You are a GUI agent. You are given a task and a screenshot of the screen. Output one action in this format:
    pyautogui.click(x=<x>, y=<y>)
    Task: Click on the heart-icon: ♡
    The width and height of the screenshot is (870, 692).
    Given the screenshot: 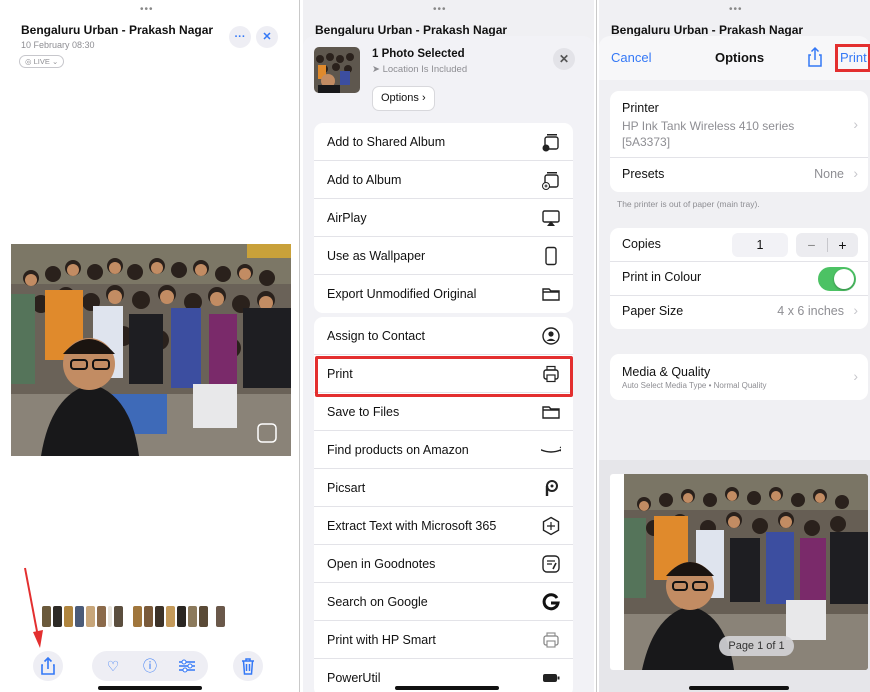 What is the action you would take?
    pyautogui.click(x=113, y=666)
    